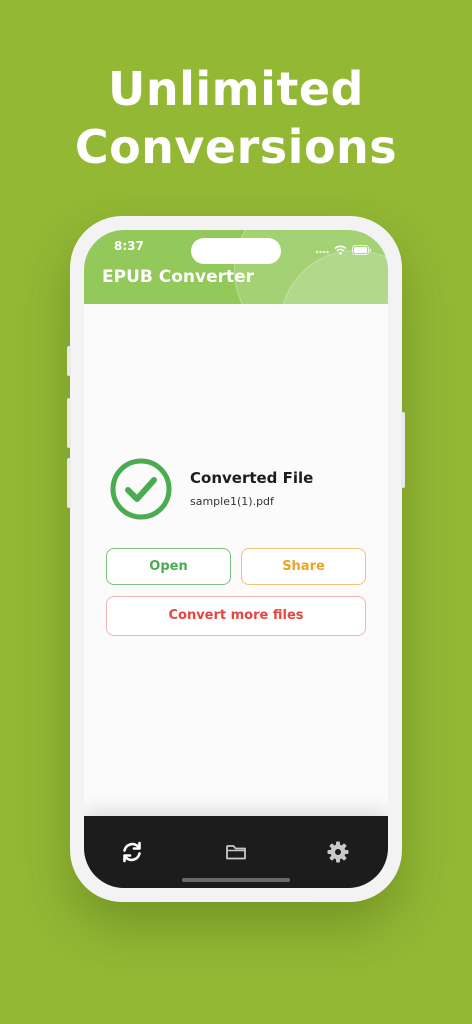 The width and height of the screenshot is (472, 1024). I want to click on conversion-result: Converted File sample1(1).pdf, so click(240, 491).